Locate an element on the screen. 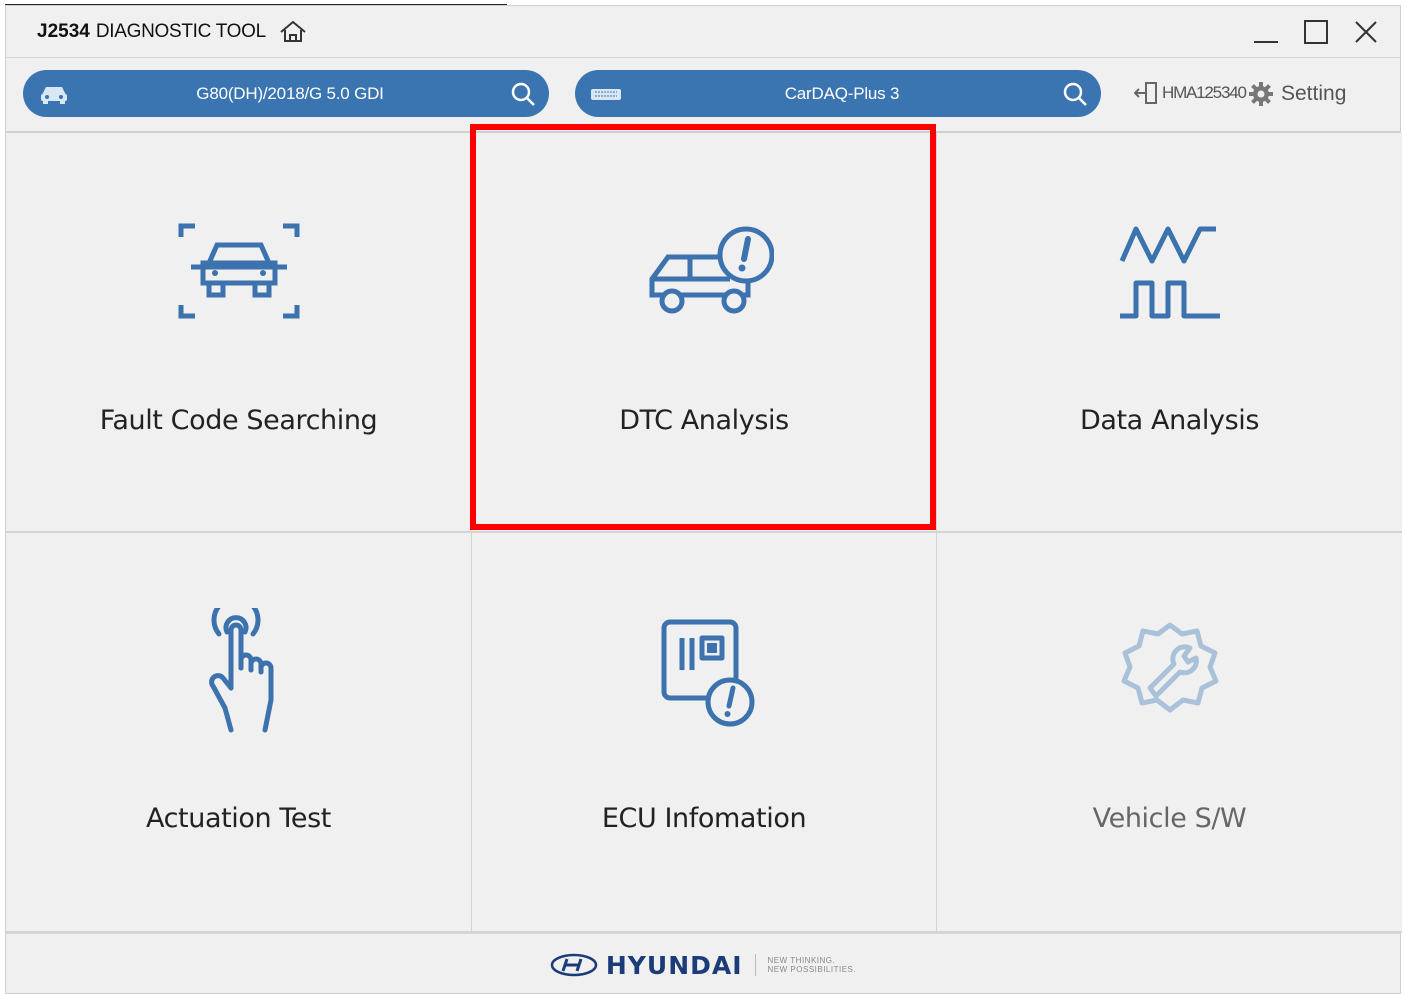  logo-divider is located at coordinates (755, 965).